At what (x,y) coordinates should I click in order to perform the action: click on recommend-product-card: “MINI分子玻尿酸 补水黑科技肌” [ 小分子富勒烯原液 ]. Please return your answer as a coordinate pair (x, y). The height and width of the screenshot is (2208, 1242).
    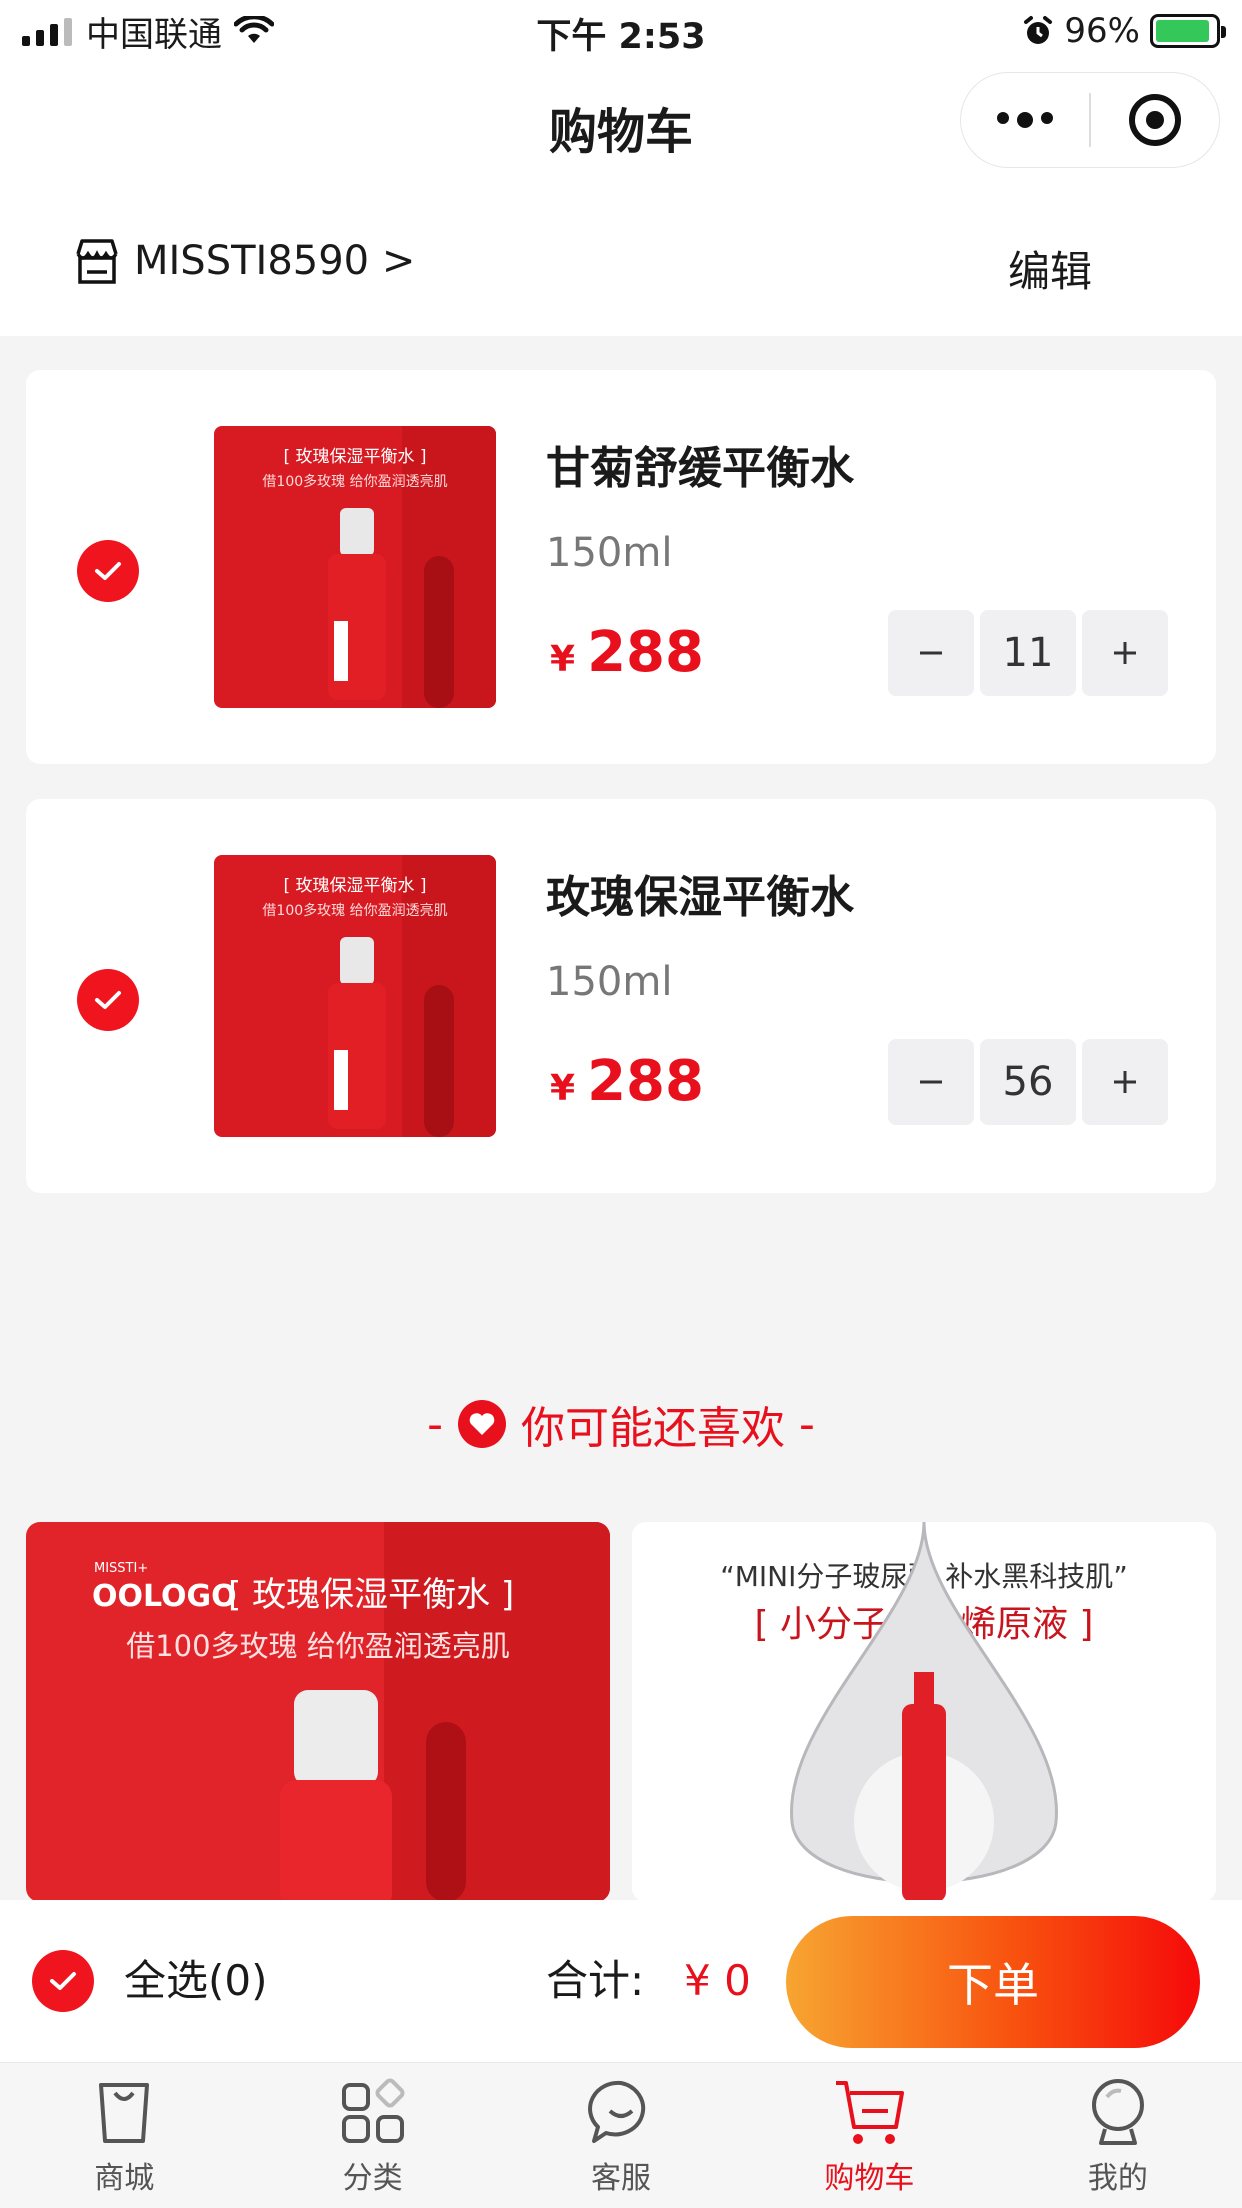
    Looking at the image, I should click on (924, 1712).